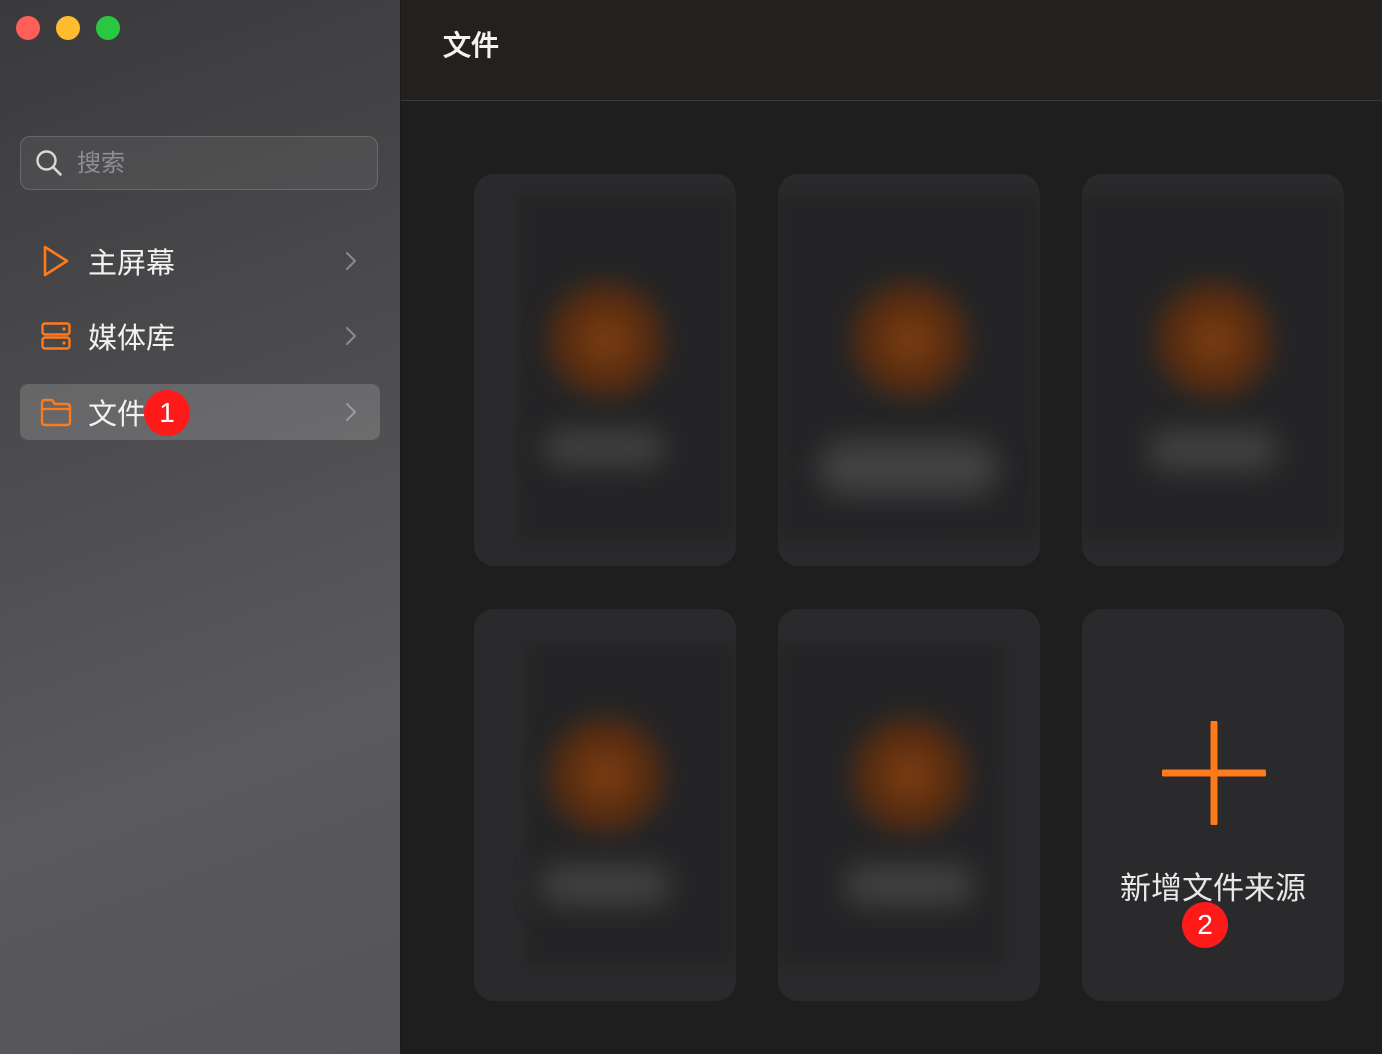 Image resolution: width=1382 pixels, height=1054 pixels. What do you see at coordinates (200, 412) in the screenshot?
I see `sidebar-item-files: 文件` at bounding box center [200, 412].